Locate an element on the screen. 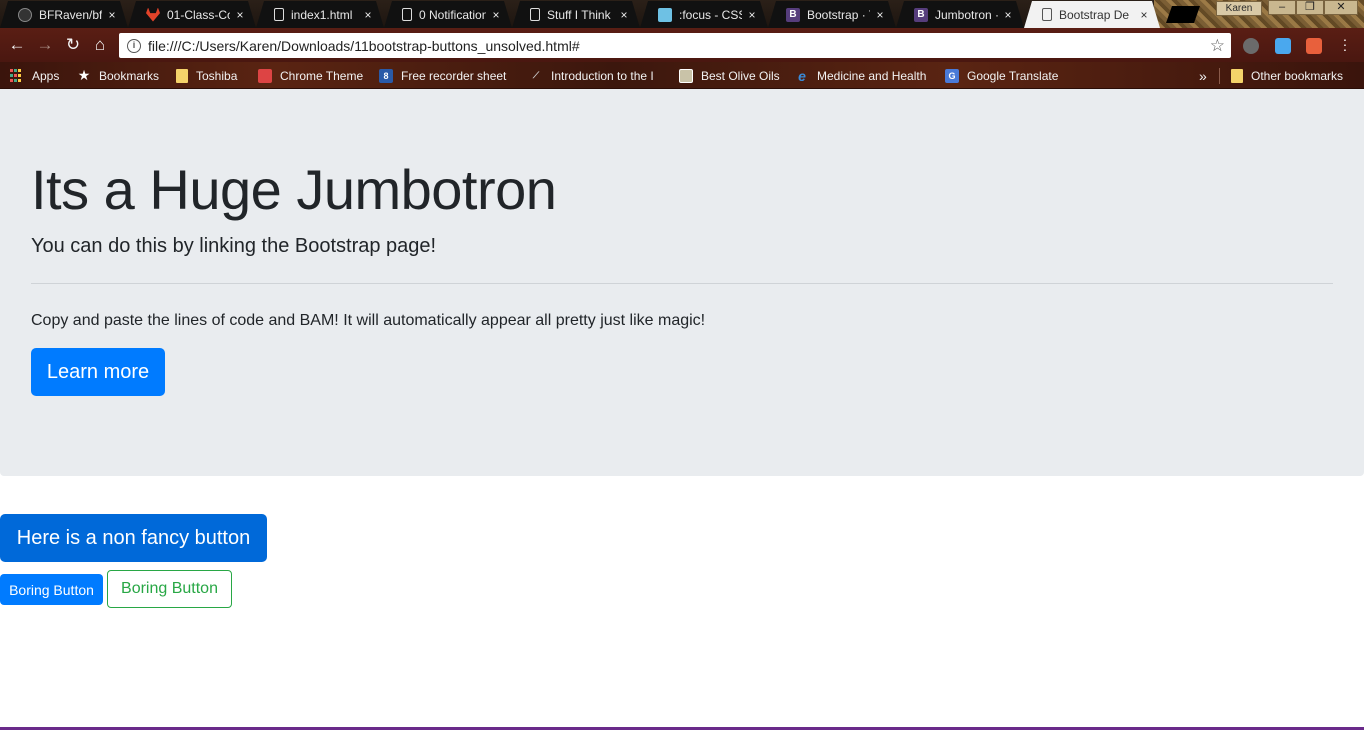 This screenshot has height=730, width=1364. close-window-icon: ✕ is located at coordinates (1341, 7).